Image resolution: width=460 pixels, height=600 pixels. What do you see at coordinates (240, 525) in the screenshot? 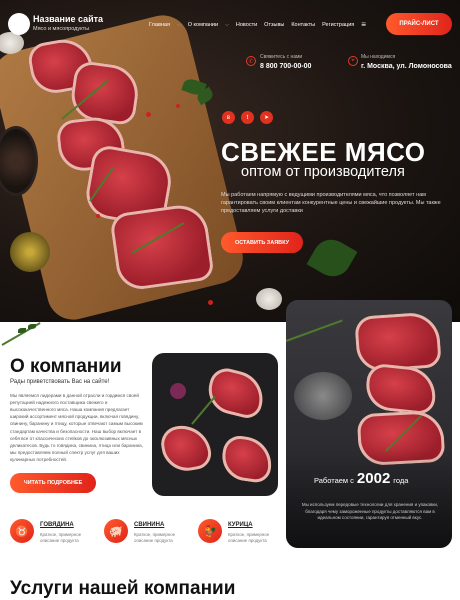
I see `category-name: КУРИЦА` at bounding box center [240, 525].